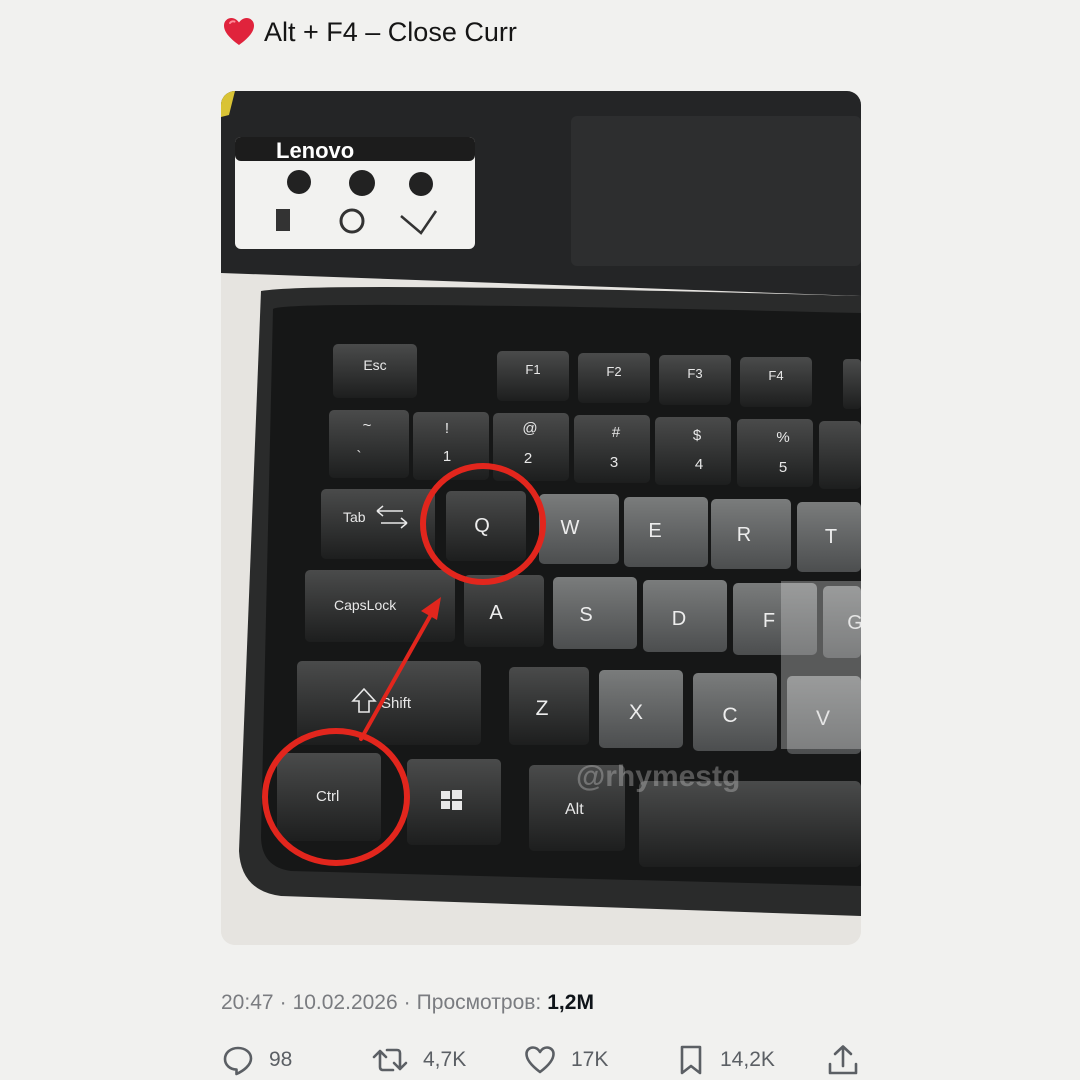 The width and height of the screenshot is (1080, 1080). What do you see at coordinates (504, 611) in the screenshot?
I see `key-a: A` at bounding box center [504, 611].